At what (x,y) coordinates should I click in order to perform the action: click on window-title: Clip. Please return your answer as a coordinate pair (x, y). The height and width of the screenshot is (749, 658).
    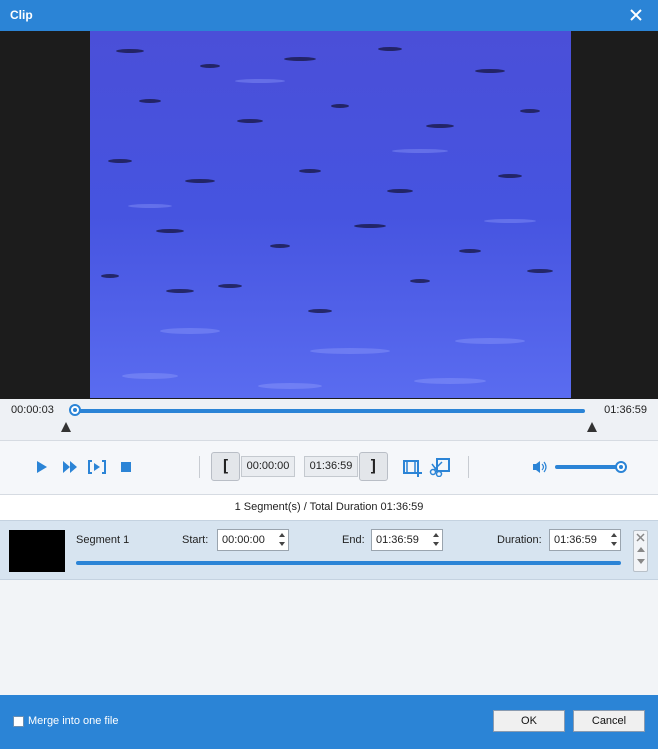
    Looking at the image, I should click on (21, 15).